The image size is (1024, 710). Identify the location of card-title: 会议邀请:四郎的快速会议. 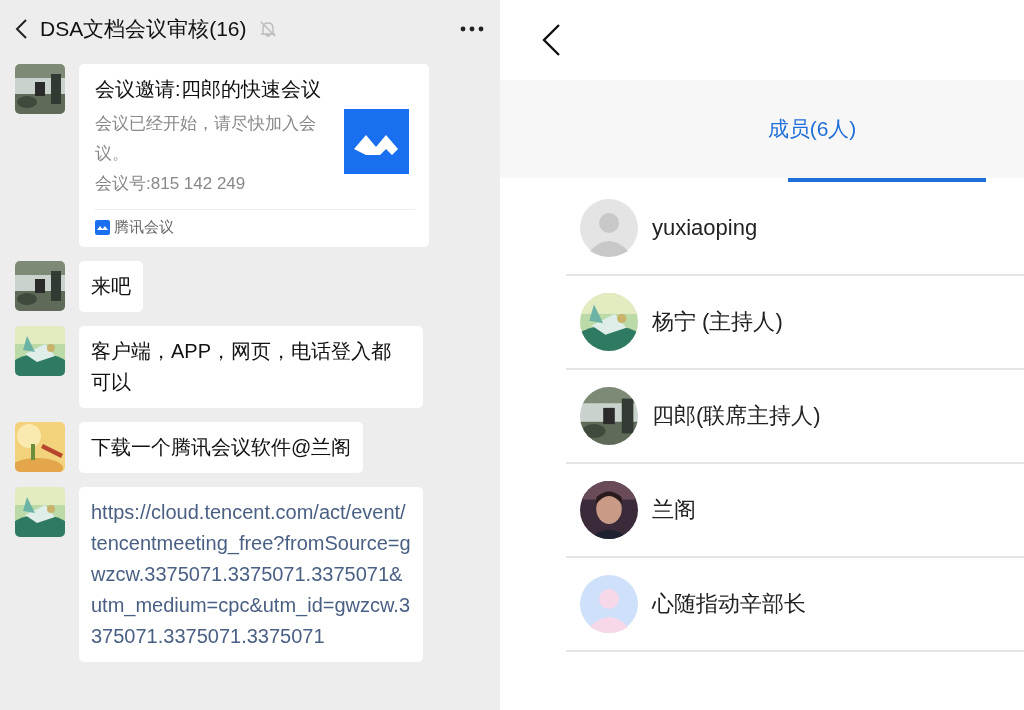
(208, 89).